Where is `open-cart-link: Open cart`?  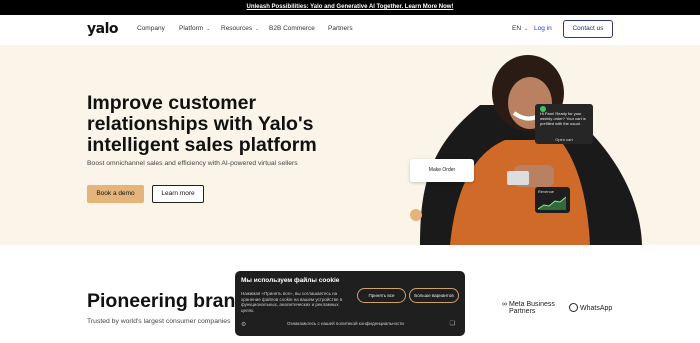
open-cart-link: Open cart is located at coordinates (564, 139).